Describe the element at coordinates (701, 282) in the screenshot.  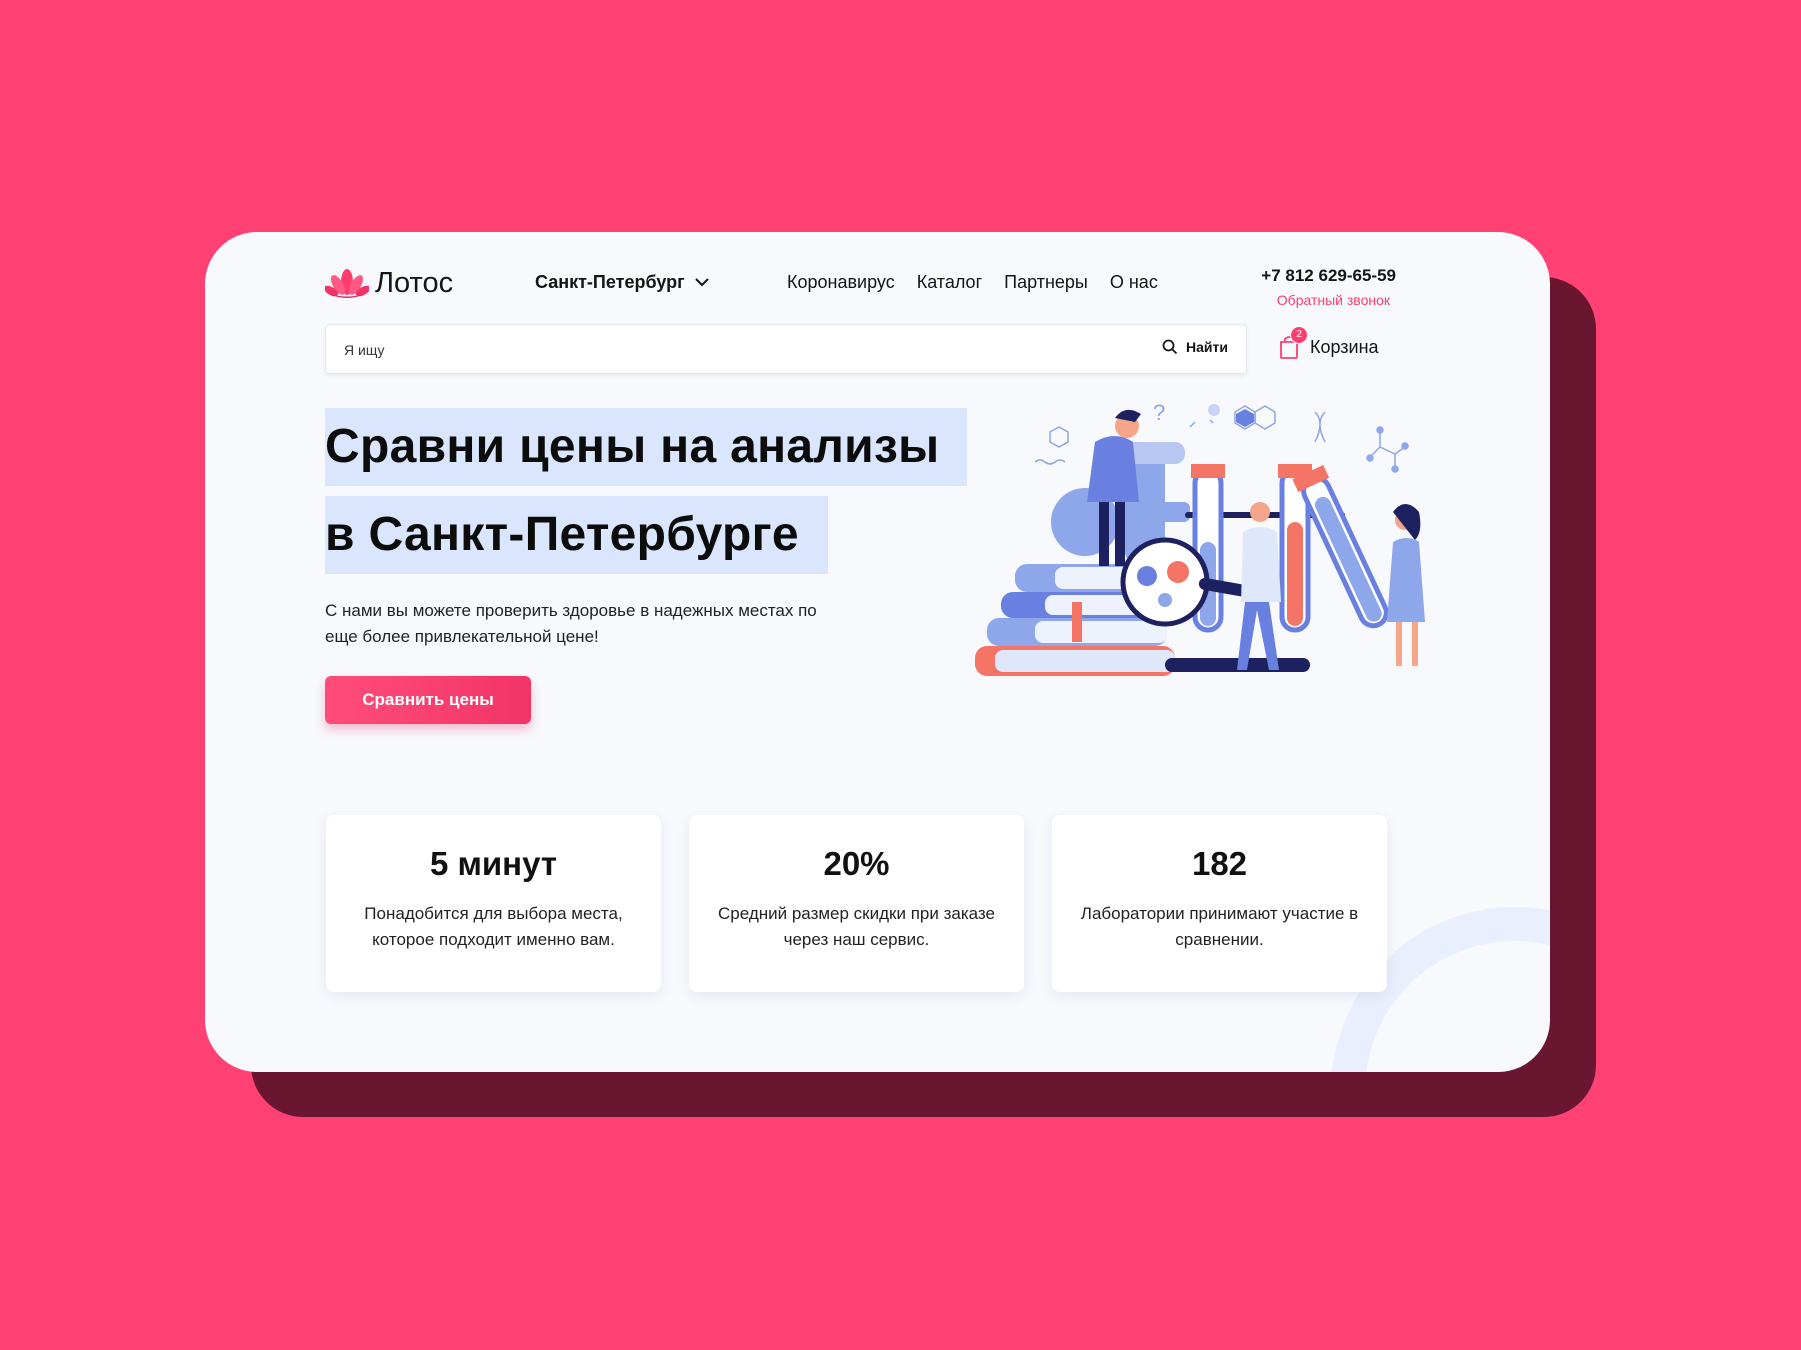
I see `chevron-down-icon` at that location.